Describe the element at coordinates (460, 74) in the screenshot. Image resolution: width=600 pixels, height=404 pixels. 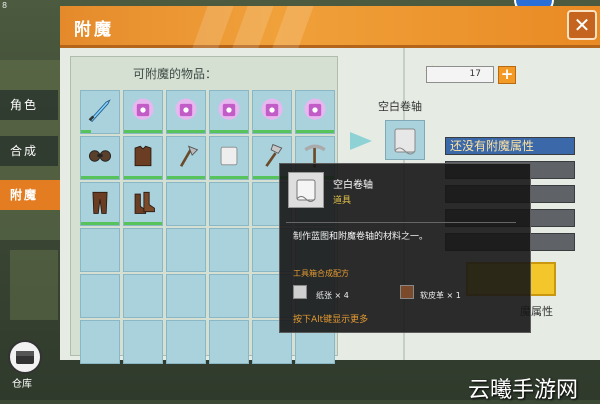
I see `star-count: 17` at that location.